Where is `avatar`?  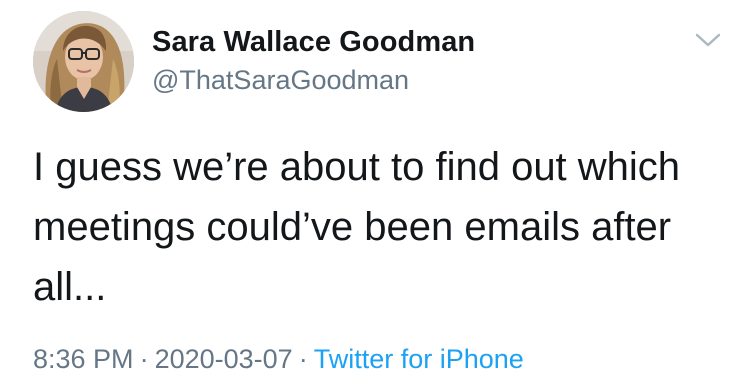 avatar is located at coordinates (83, 61).